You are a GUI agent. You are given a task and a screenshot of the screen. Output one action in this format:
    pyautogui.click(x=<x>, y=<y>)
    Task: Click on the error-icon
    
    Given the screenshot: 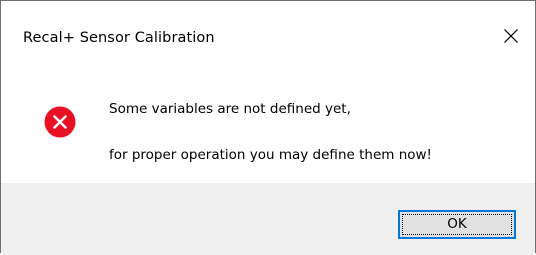 What is the action you would take?
    pyautogui.click(x=60, y=122)
    